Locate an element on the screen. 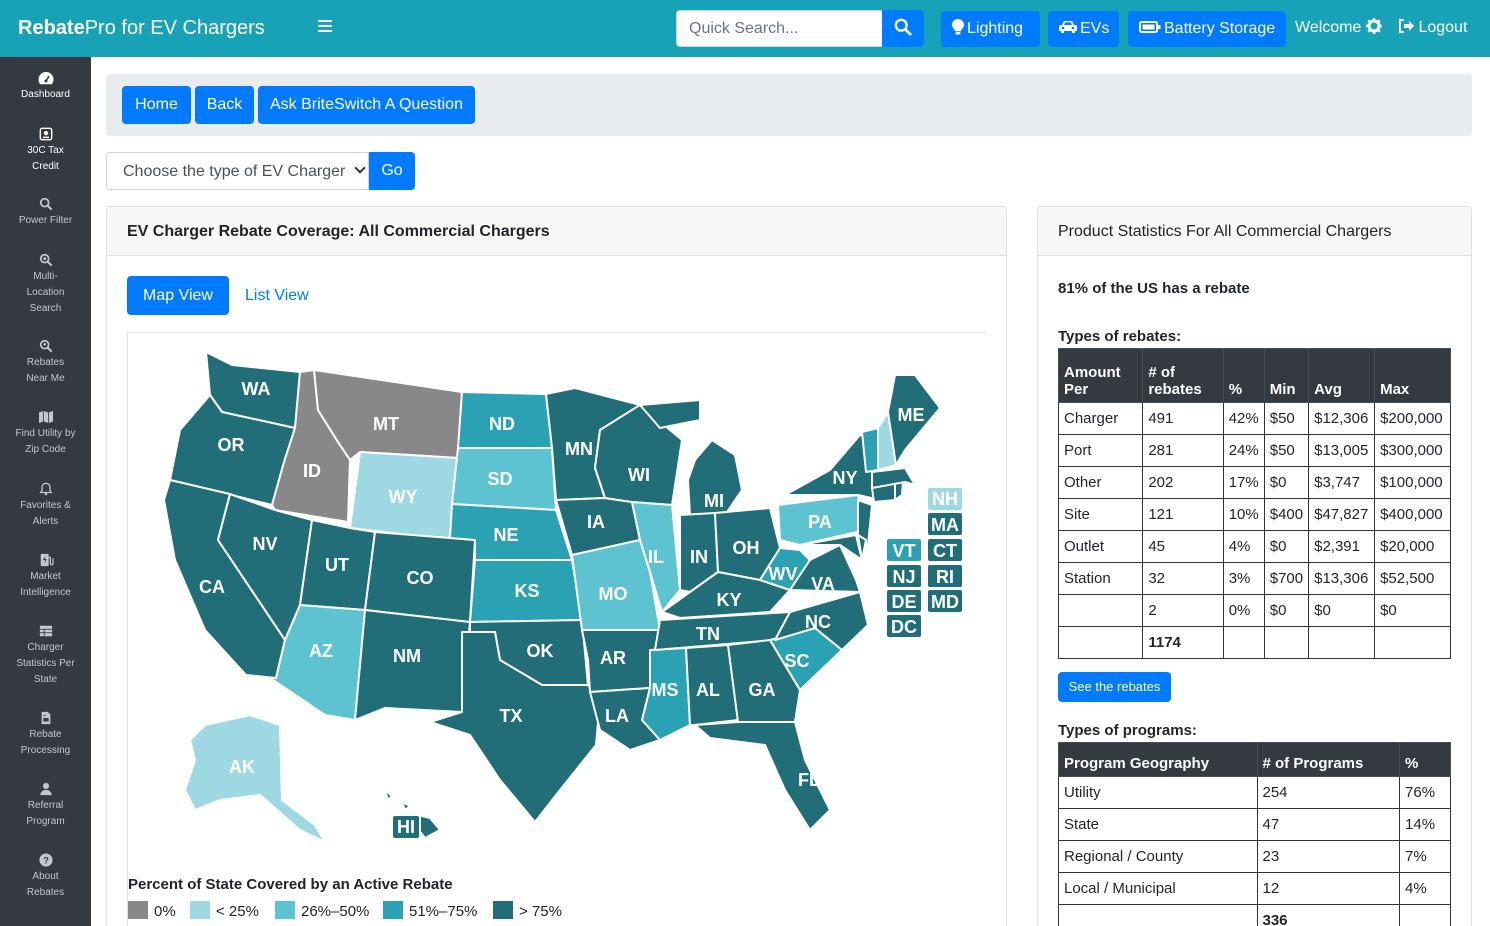 This screenshot has width=1490, height=926. legend-item: 0% is located at coordinates (152, 910).